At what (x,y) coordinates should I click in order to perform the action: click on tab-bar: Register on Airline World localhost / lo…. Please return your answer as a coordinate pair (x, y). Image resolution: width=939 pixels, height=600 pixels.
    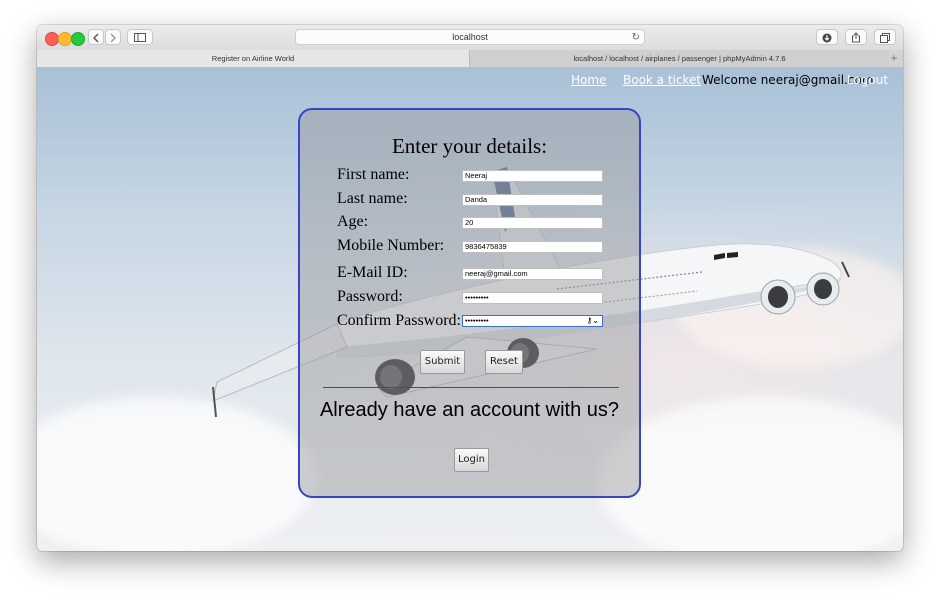
    Looking at the image, I should click on (470, 59).